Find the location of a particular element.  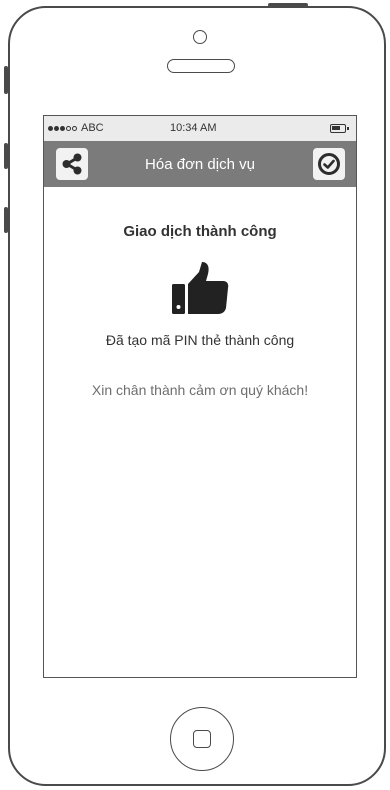

check-circle-icon is located at coordinates (329, 164).